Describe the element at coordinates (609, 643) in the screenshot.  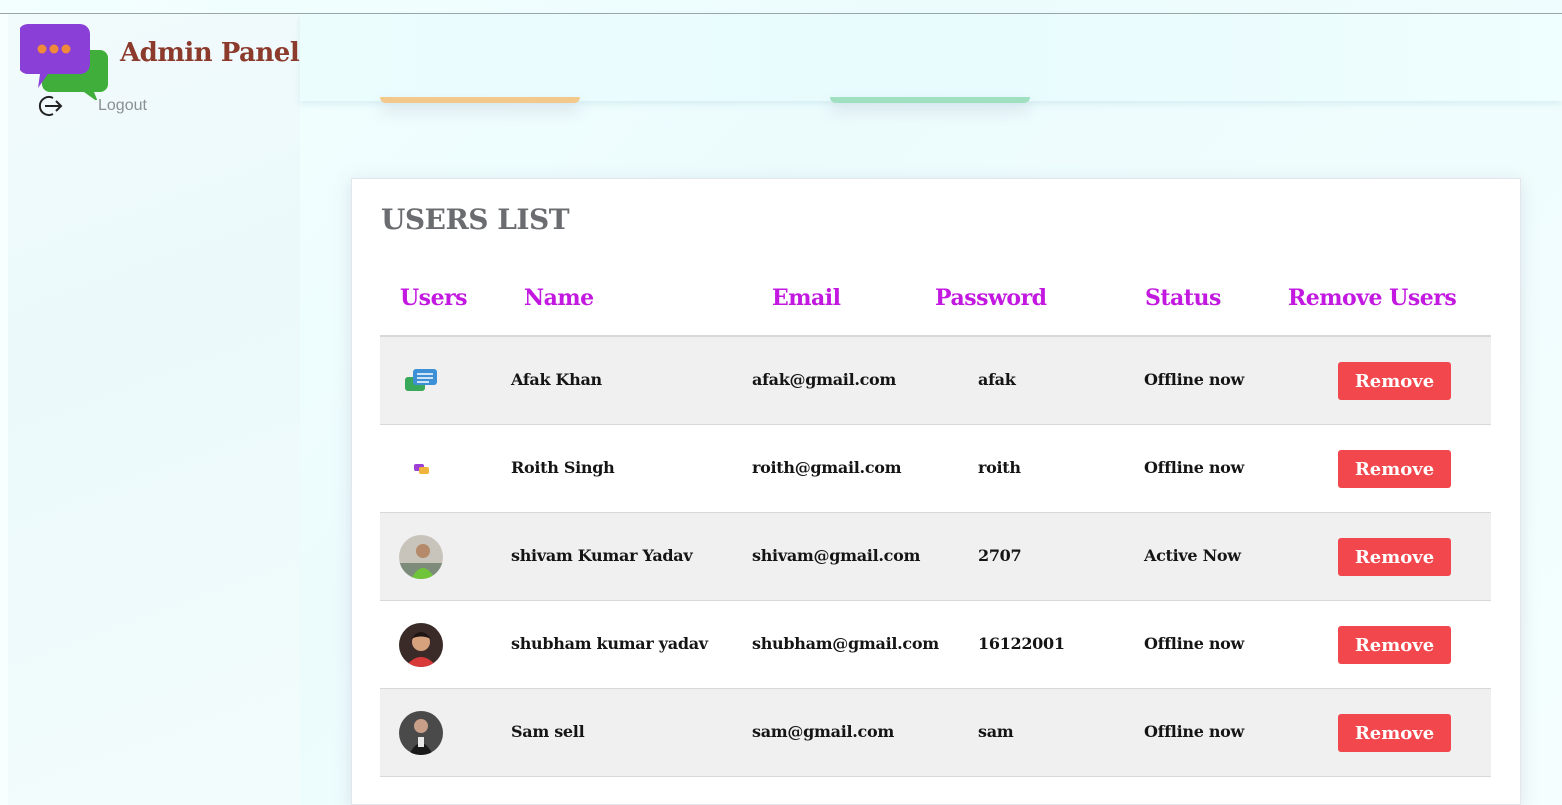
I see `user-name: shubham kumar yadav` at that location.